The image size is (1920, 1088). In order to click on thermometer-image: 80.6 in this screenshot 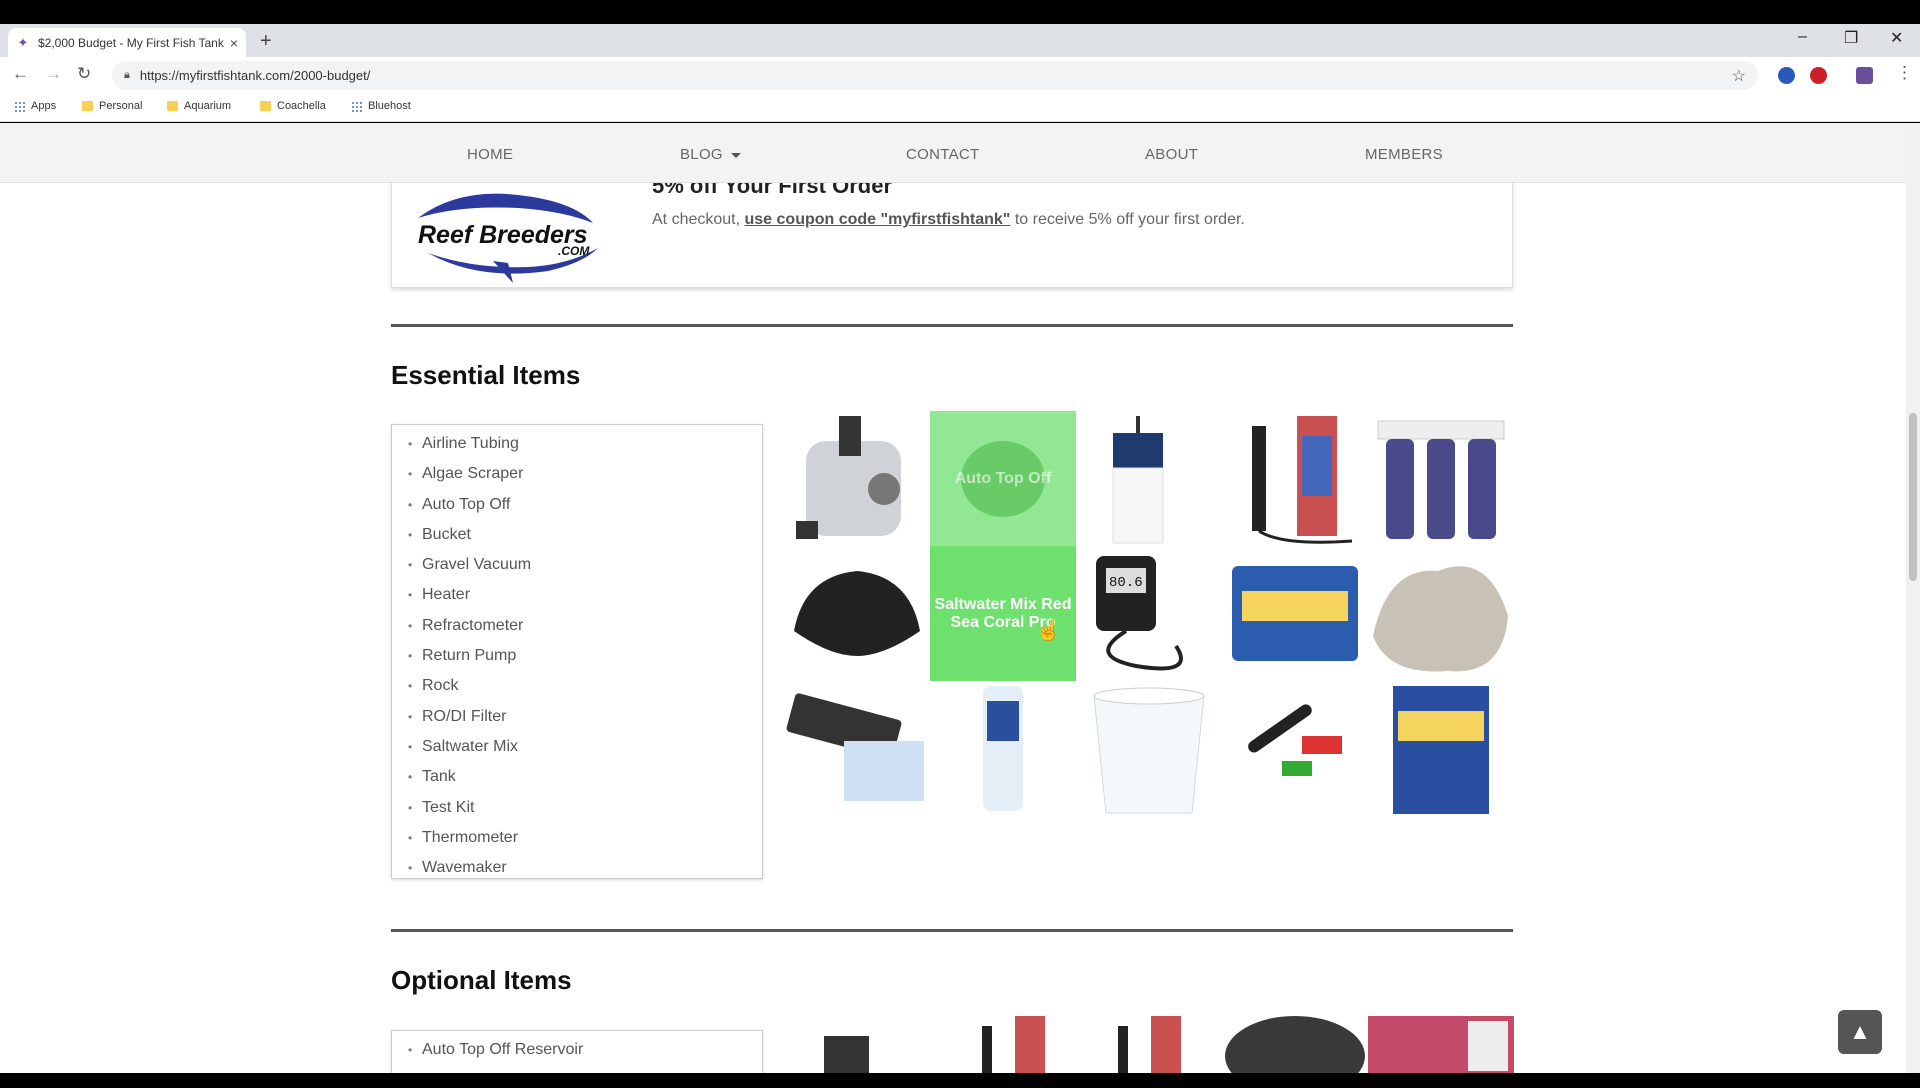, I will do `click(1149, 613)`.